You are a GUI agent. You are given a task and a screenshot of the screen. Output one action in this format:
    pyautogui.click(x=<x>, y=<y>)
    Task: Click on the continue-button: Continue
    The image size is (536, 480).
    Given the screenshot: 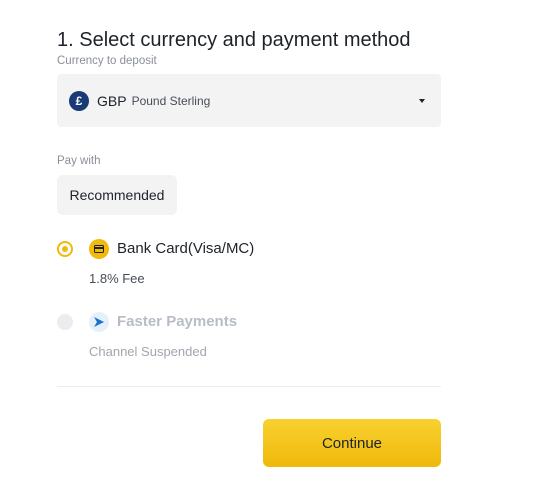 What is the action you would take?
    pyautogui.click(x=352, y=443)
    